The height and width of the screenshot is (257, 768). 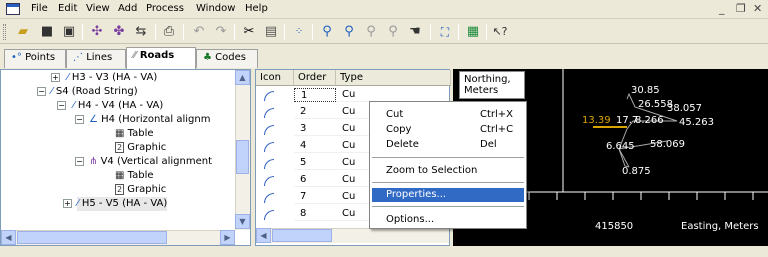 What do you see at coordinates (448, 171) in the screenshot?
I see `menu-item-zoom-to-selection: Zoom to Selection` at bounding box center [448, 171].